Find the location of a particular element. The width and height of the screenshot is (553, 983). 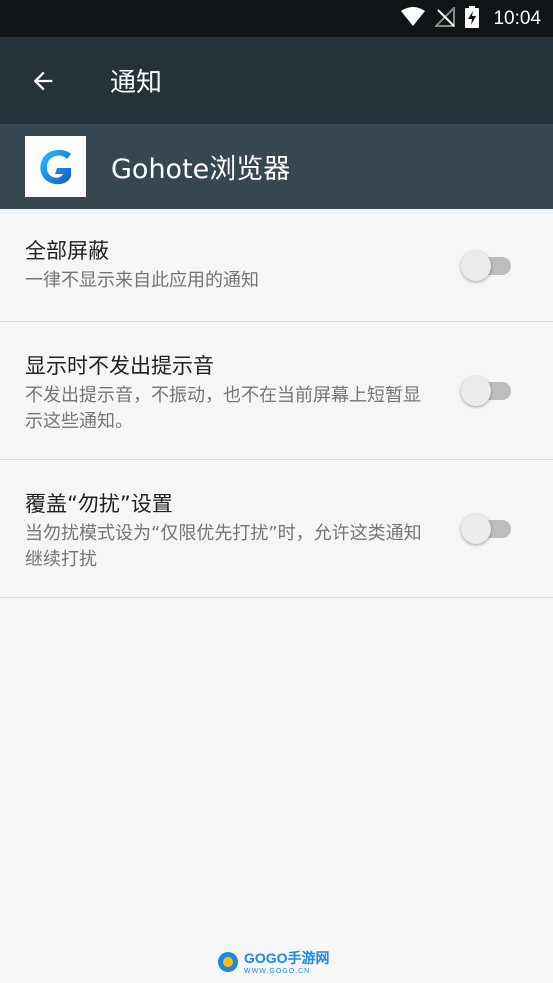

setting-silent: 显示时不发出提示音 不发出提示音，不振动，也不在当前屏幕上短暂显示这些通知。 is located at coordinates (276, 391).